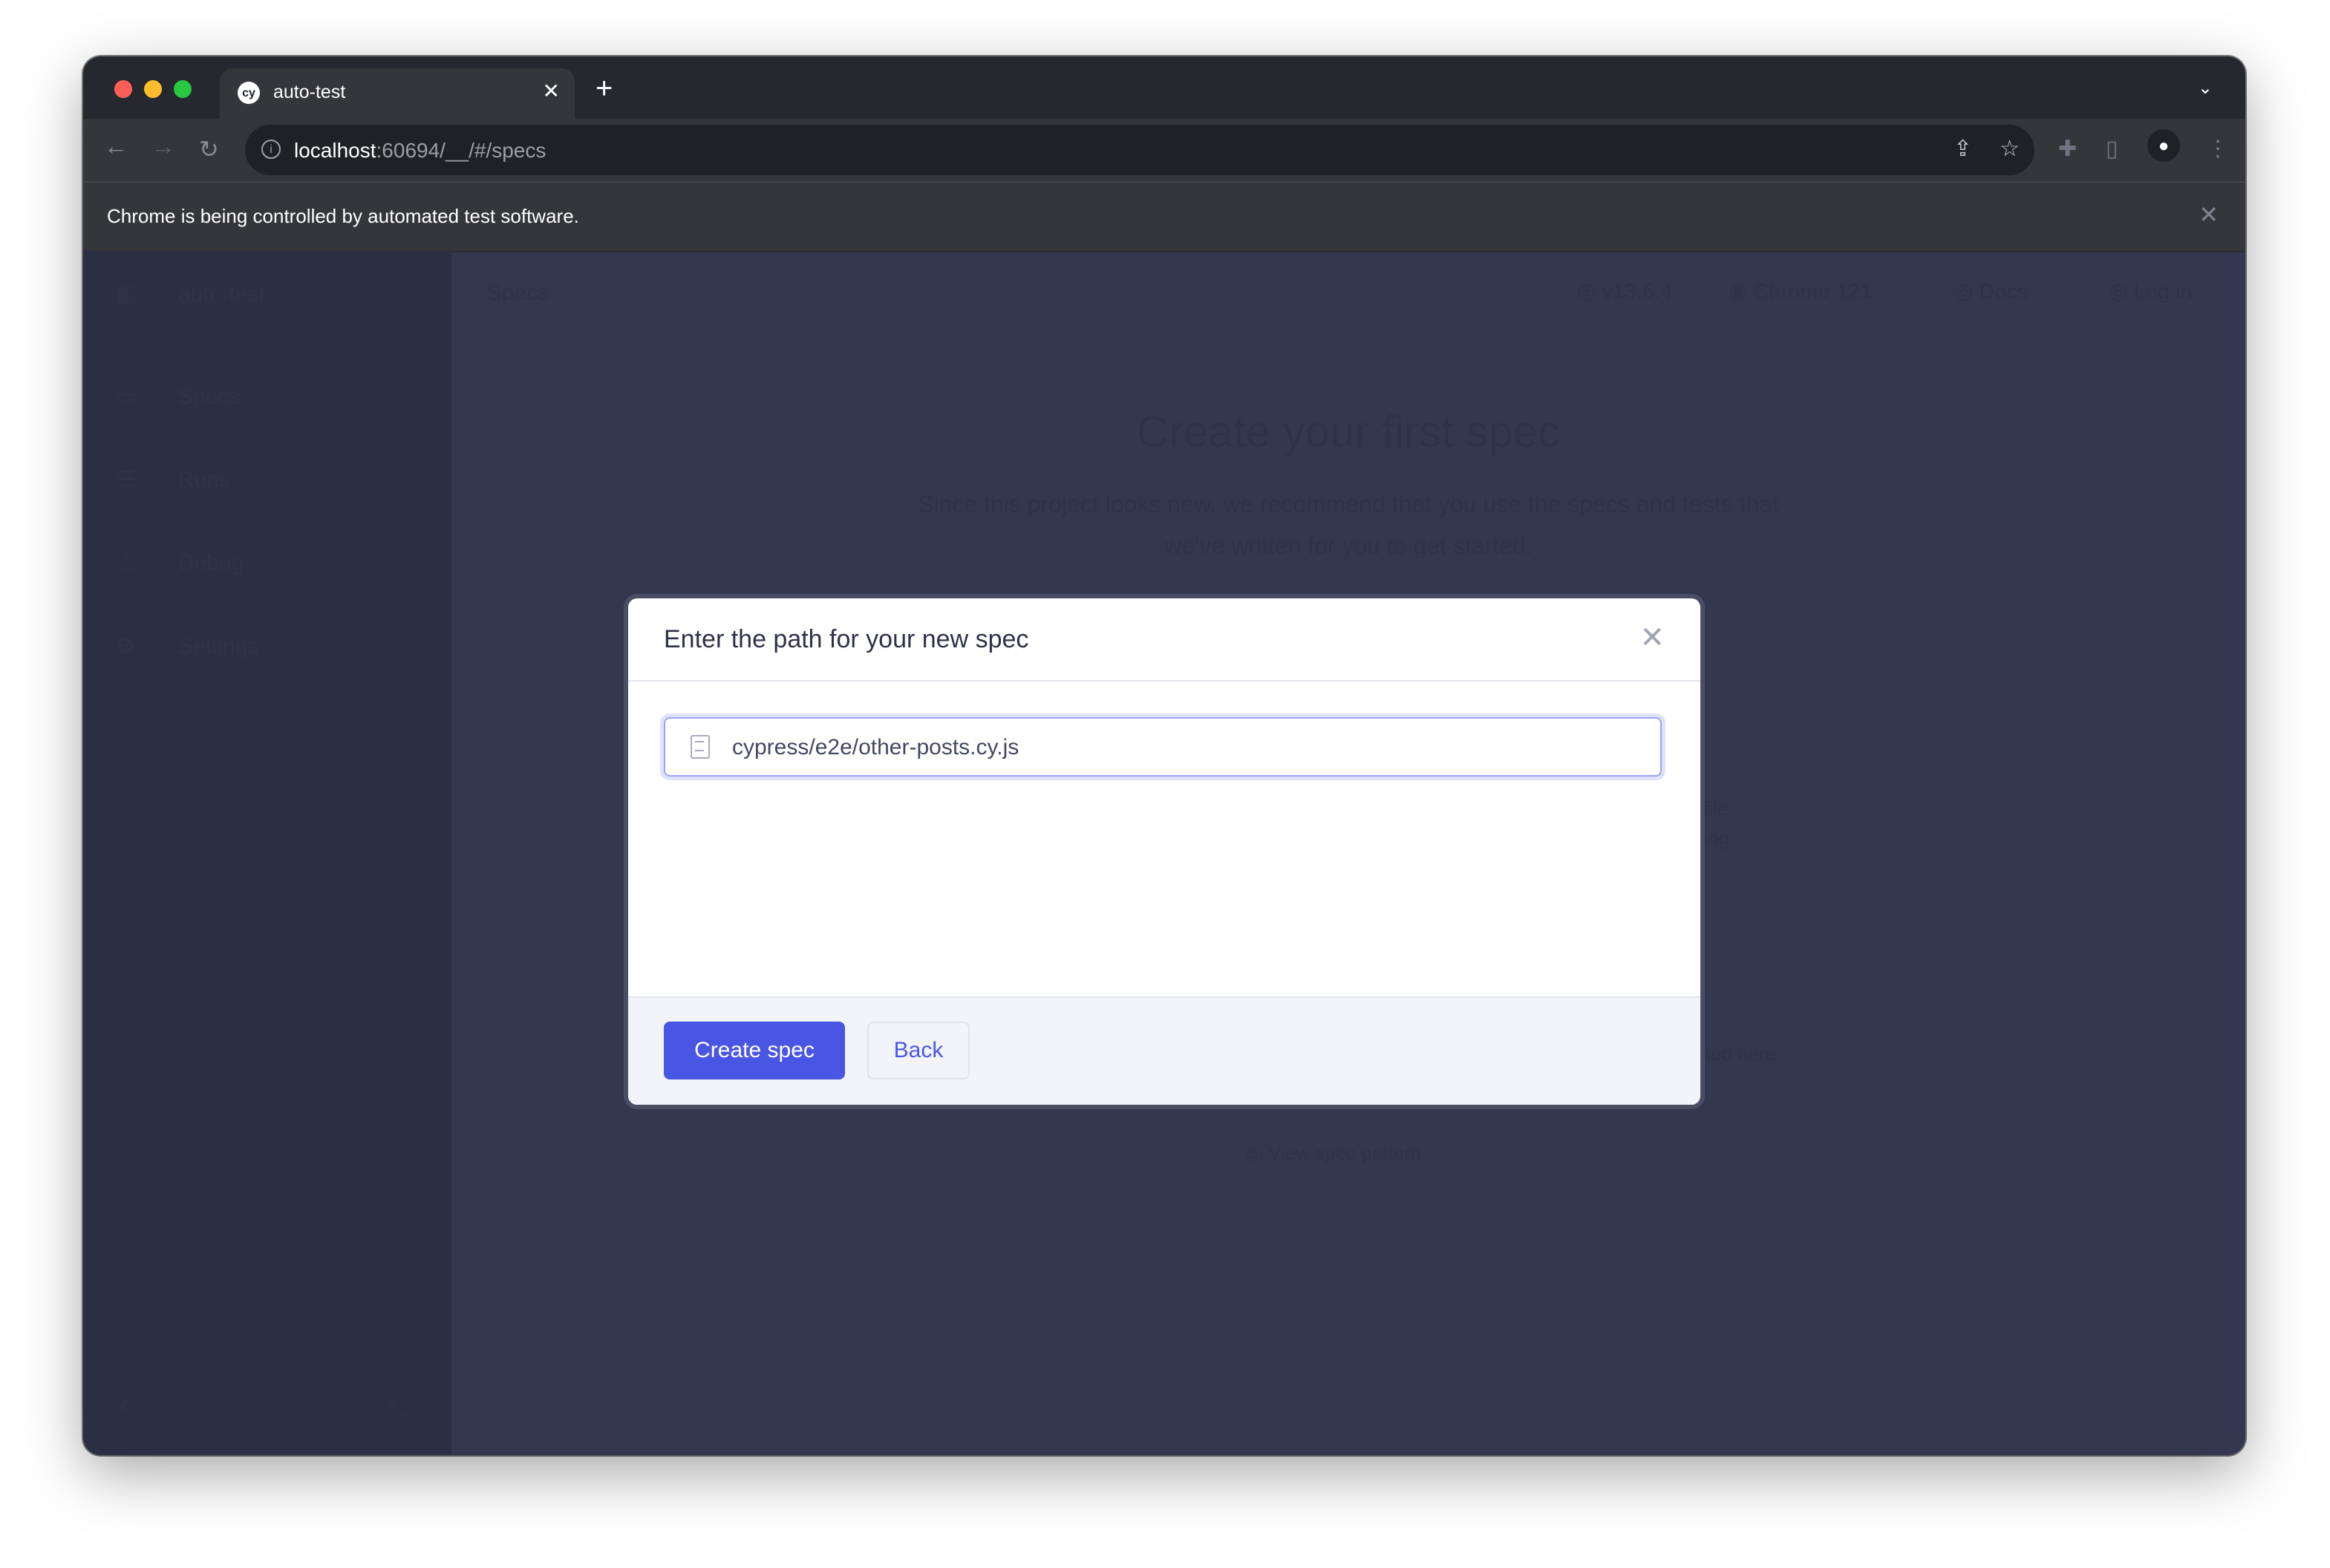 Image resolution: width=2330 pixels, height=1568 pixels. What do you see at coordinates (1164, 836) in the screenshot?
I see `modal-body` at bounding box center [1164, 836].